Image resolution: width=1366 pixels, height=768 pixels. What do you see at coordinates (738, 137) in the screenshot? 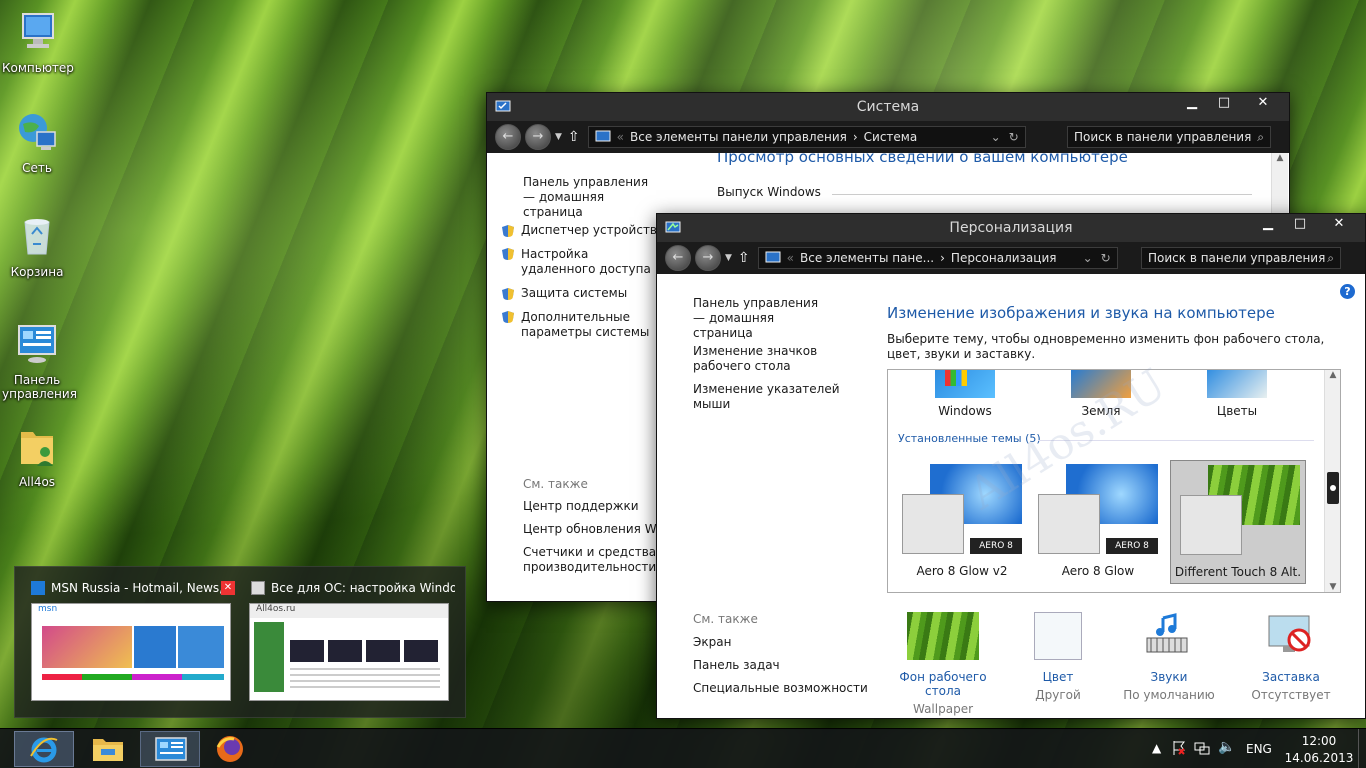
I see `breadcrumb-root: Все элементы панели управления` at bounding box center [738, 137].